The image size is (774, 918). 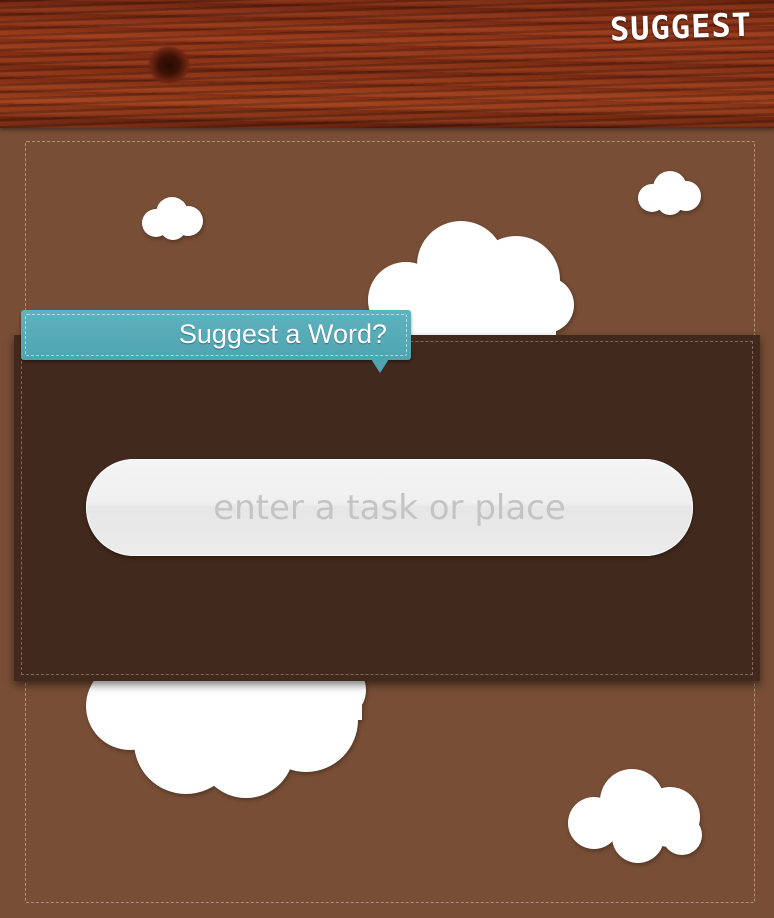 What do you see at coordinates (380, 366) in the screenshot?
I see `tag-pointer` at bounding box center [380, 366].